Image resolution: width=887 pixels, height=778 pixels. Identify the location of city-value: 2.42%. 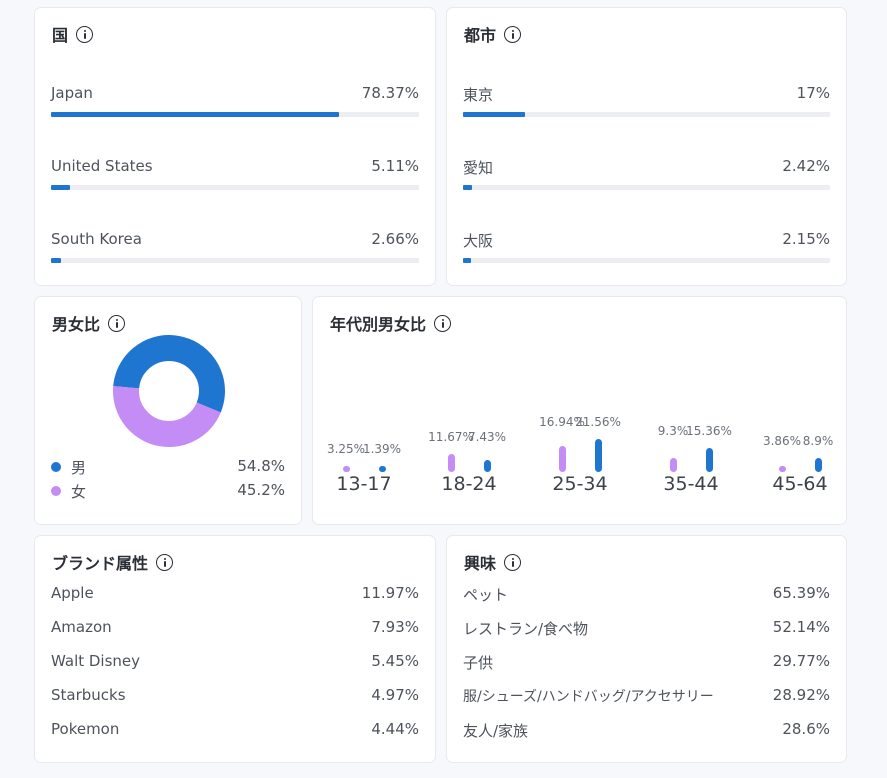
(806, 166).